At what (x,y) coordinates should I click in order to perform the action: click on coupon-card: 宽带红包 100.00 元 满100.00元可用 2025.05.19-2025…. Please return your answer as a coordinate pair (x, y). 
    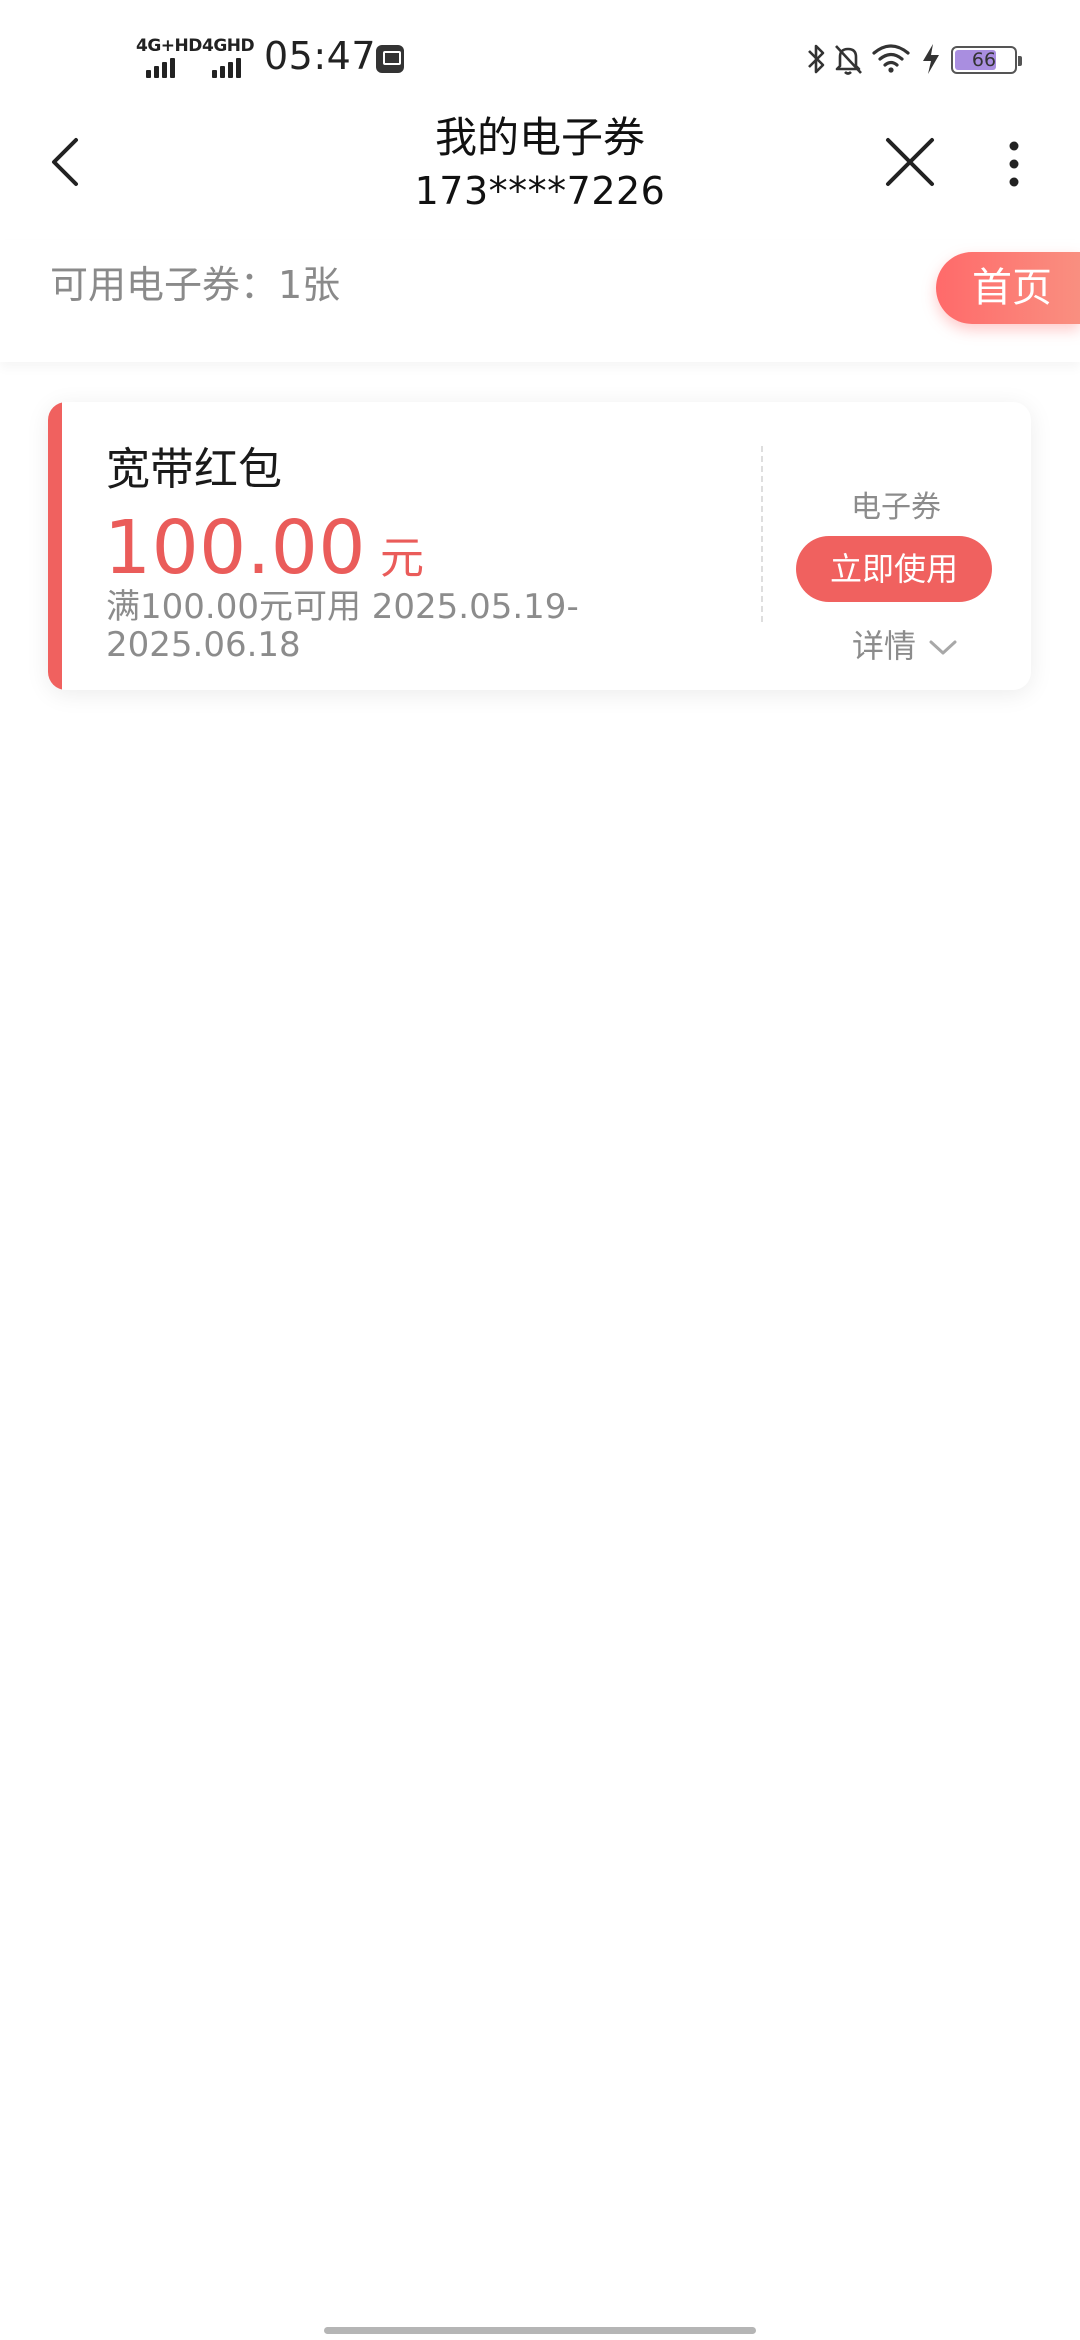
    Looking at the image, I should click on (539, 546).